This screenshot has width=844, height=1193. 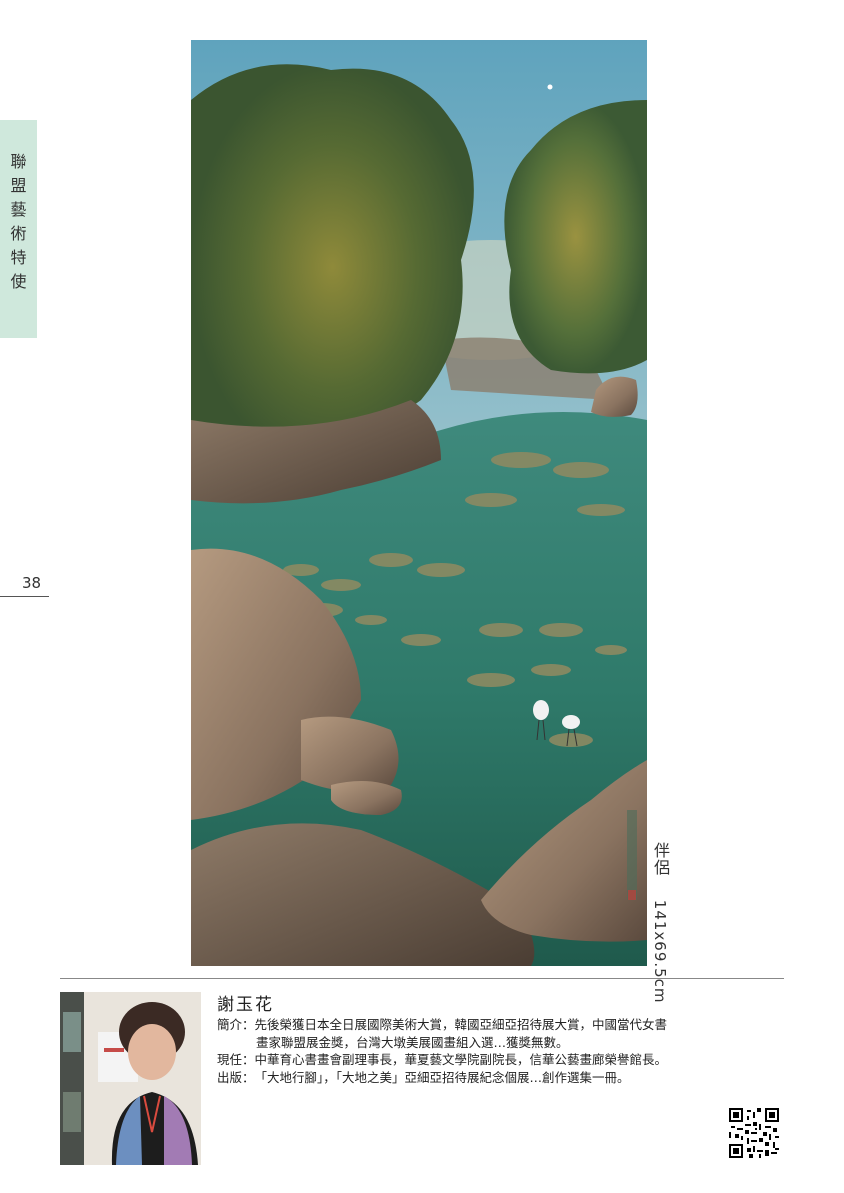 I want to click on page-number-rule, so click(x=24, y=596).